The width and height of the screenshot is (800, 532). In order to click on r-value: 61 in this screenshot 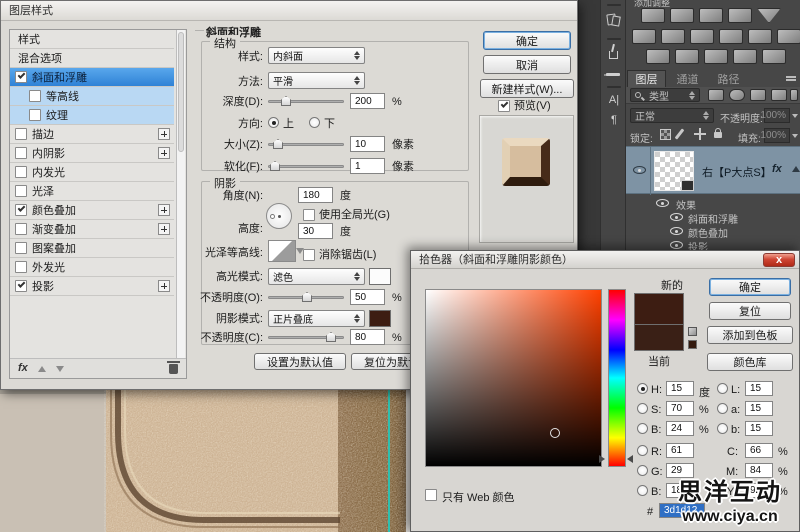, I will do `click(680, 450)`.